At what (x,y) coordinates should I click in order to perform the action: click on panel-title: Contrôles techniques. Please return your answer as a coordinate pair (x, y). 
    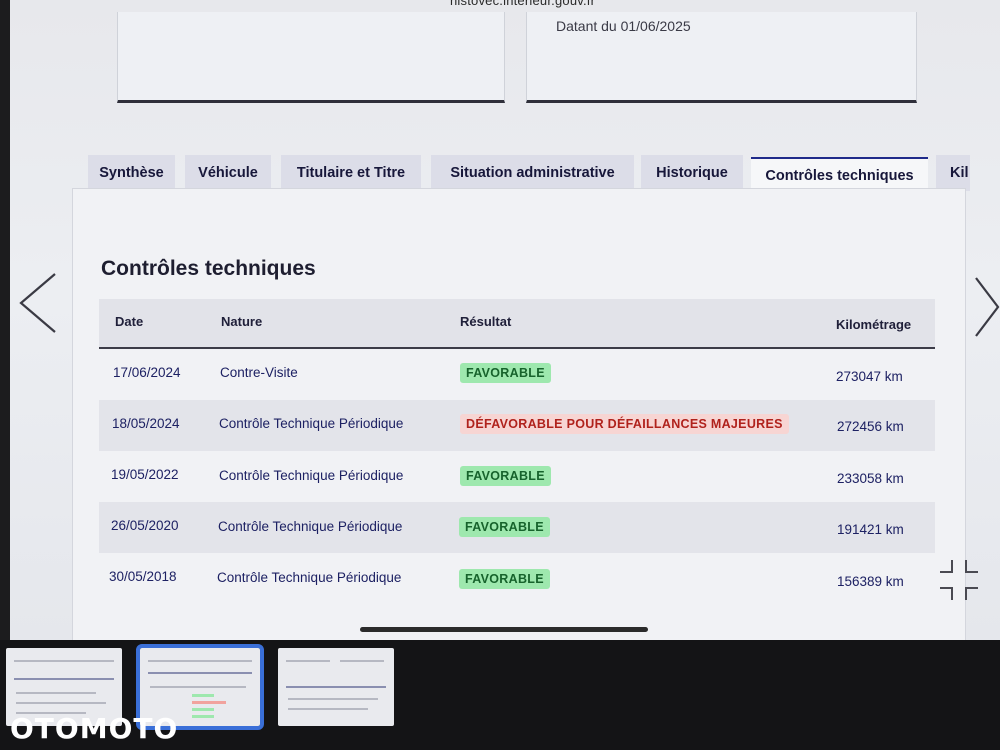
    Looking at the image, I should click on (208, 268).